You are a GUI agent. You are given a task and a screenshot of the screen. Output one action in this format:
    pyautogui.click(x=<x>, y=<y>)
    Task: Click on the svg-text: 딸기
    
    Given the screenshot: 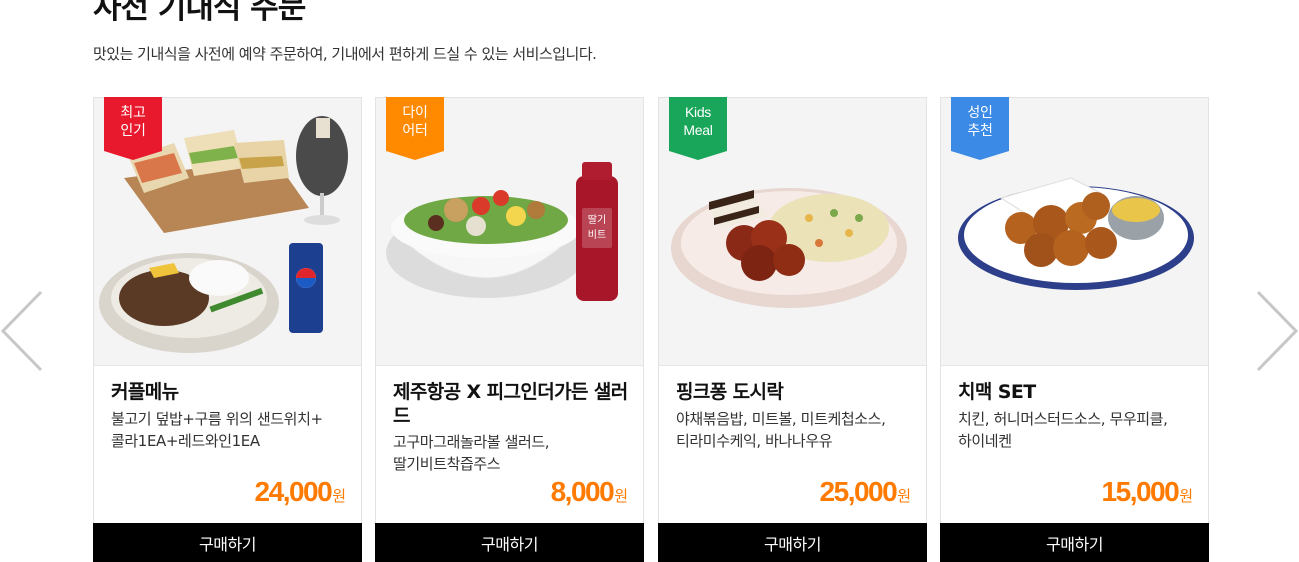 What is the action you would take?
    pyautogui.click(x=597, y=220)
    